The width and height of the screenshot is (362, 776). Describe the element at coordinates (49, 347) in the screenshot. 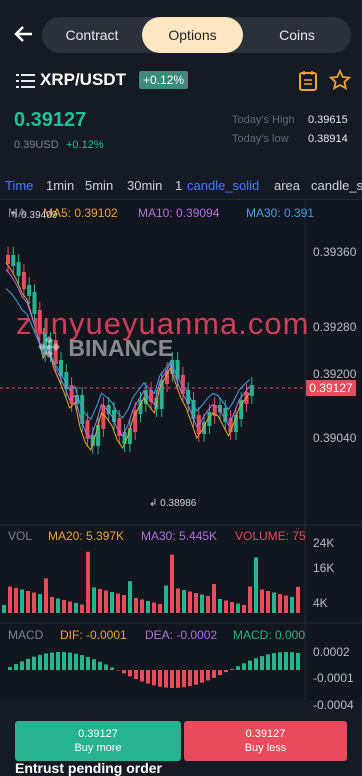

I see `binance-diamond-icon` at that location.